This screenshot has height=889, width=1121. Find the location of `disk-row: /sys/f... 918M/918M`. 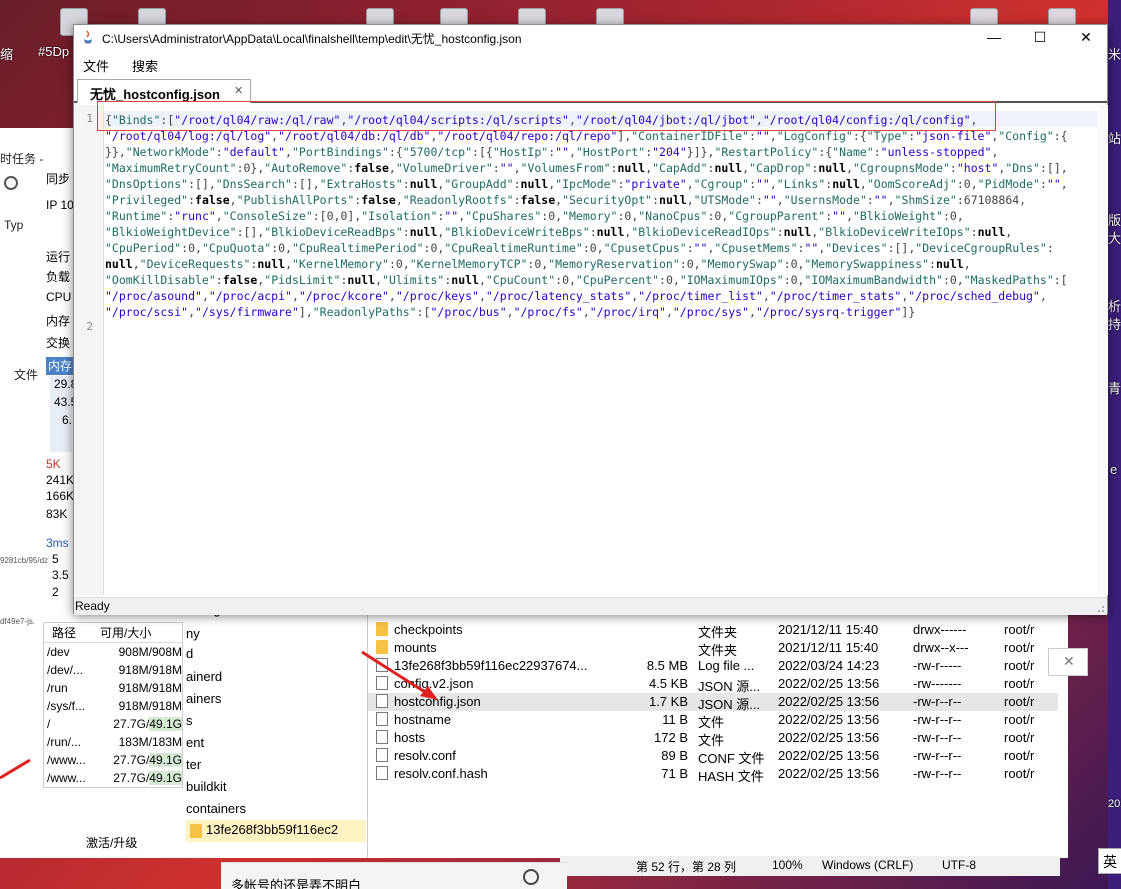

disk-row: /sys/f... 918M/918M is located at coordinates (113, 706).